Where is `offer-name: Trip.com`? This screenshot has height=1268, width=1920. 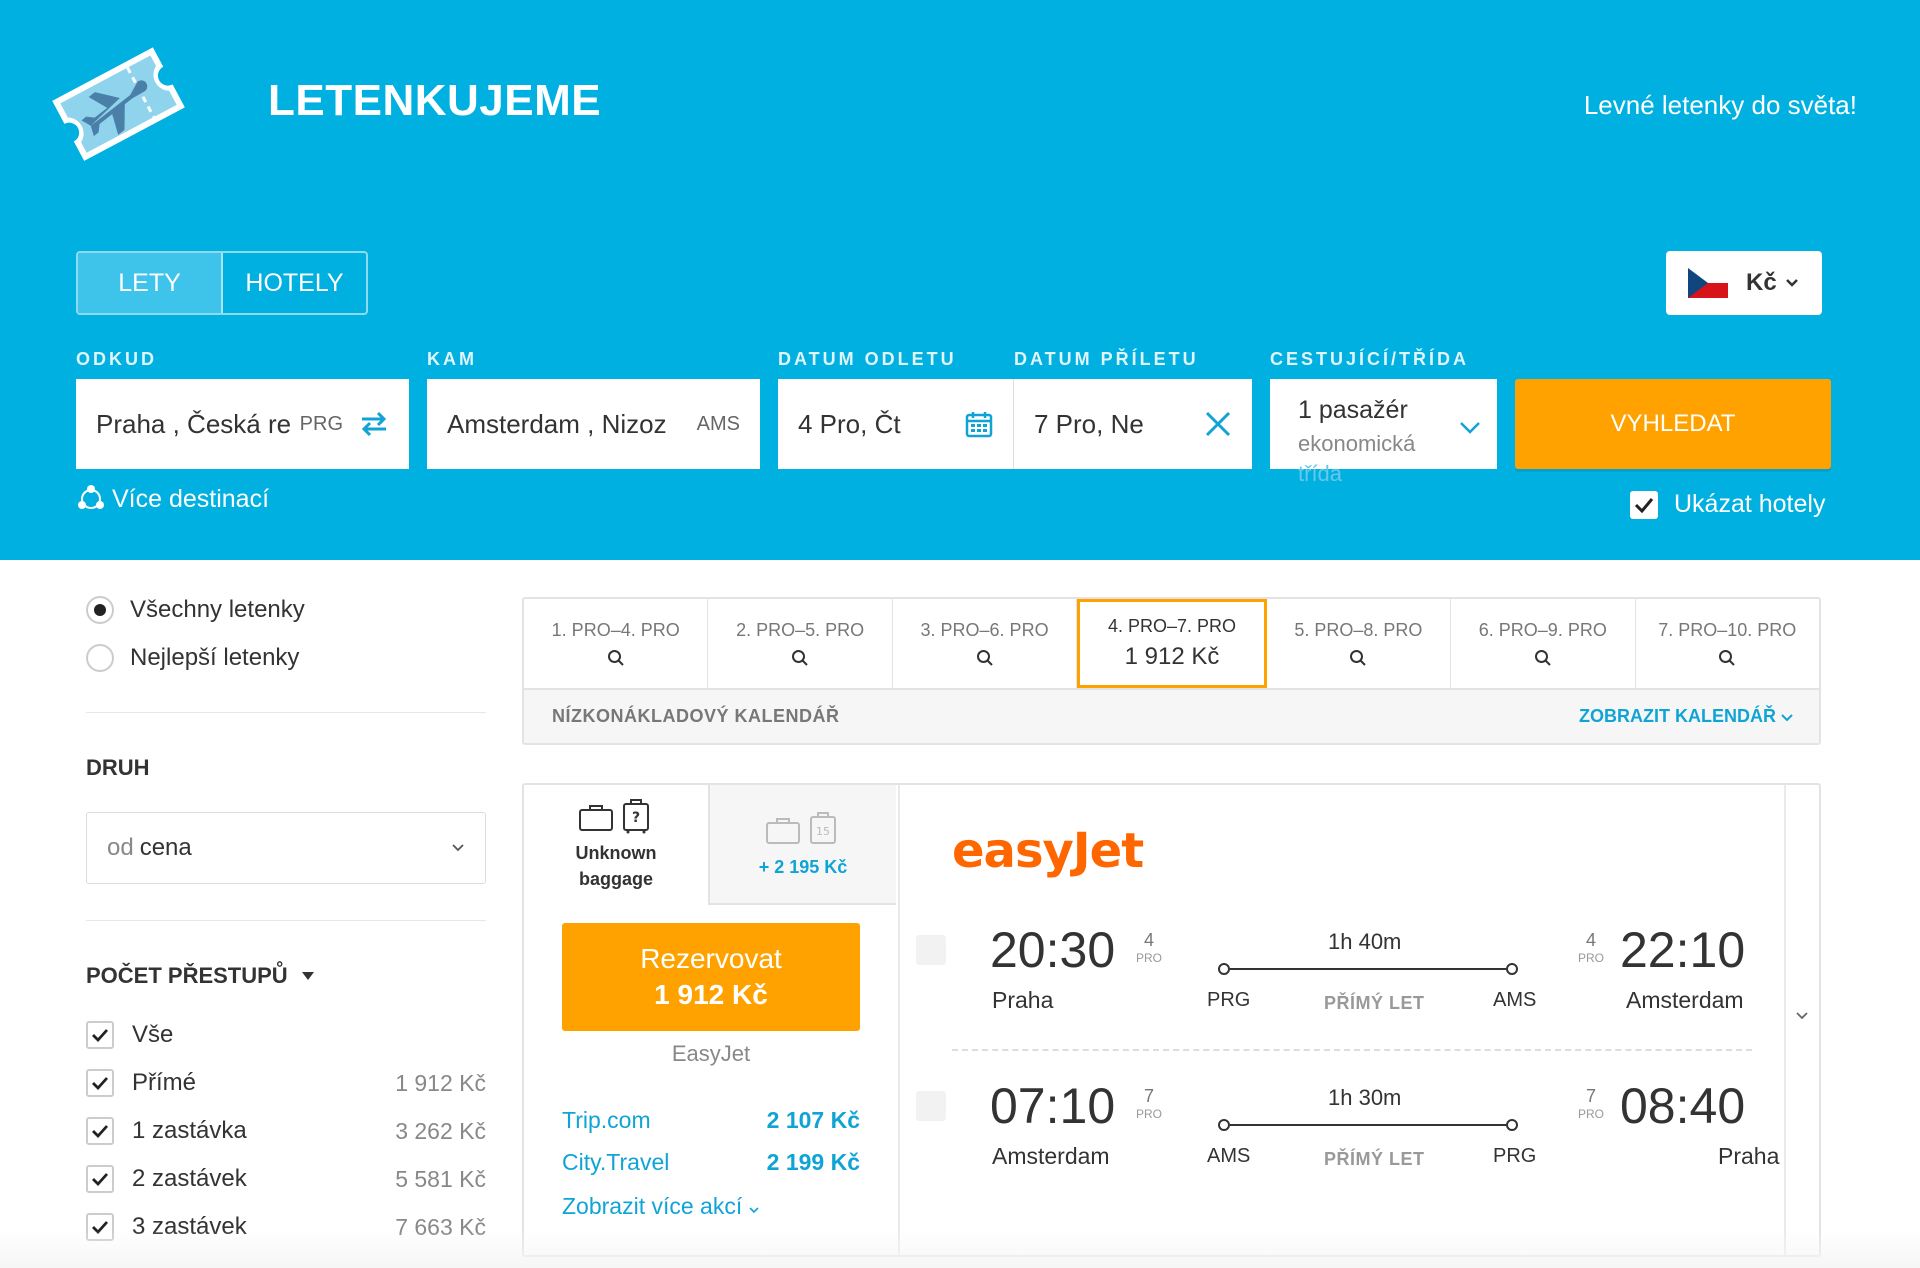 offer-name: Trip.com is located at coordinates (606, 1120).